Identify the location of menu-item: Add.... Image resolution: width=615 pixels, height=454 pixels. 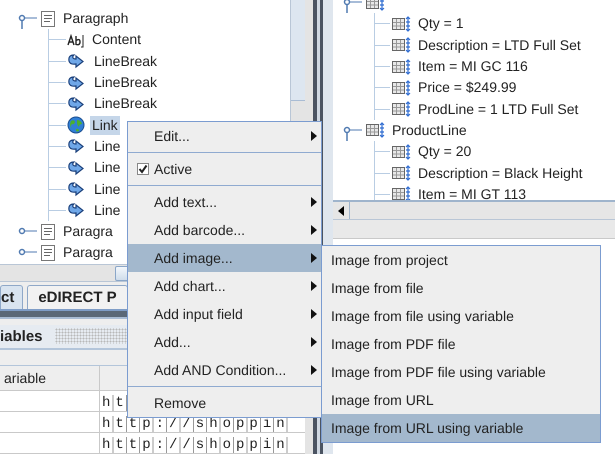
(224, 342).